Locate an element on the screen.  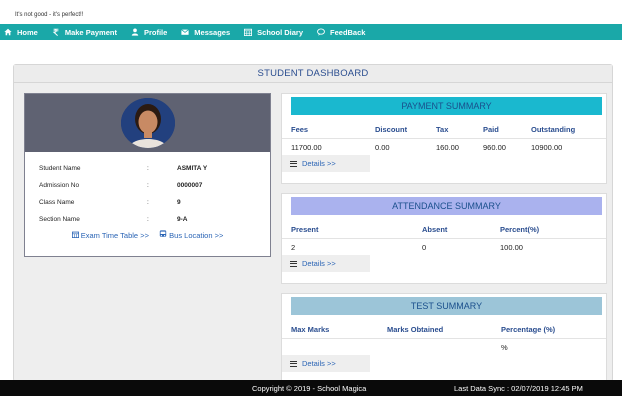
test-data-row: % is located at coordinates (444, 346).